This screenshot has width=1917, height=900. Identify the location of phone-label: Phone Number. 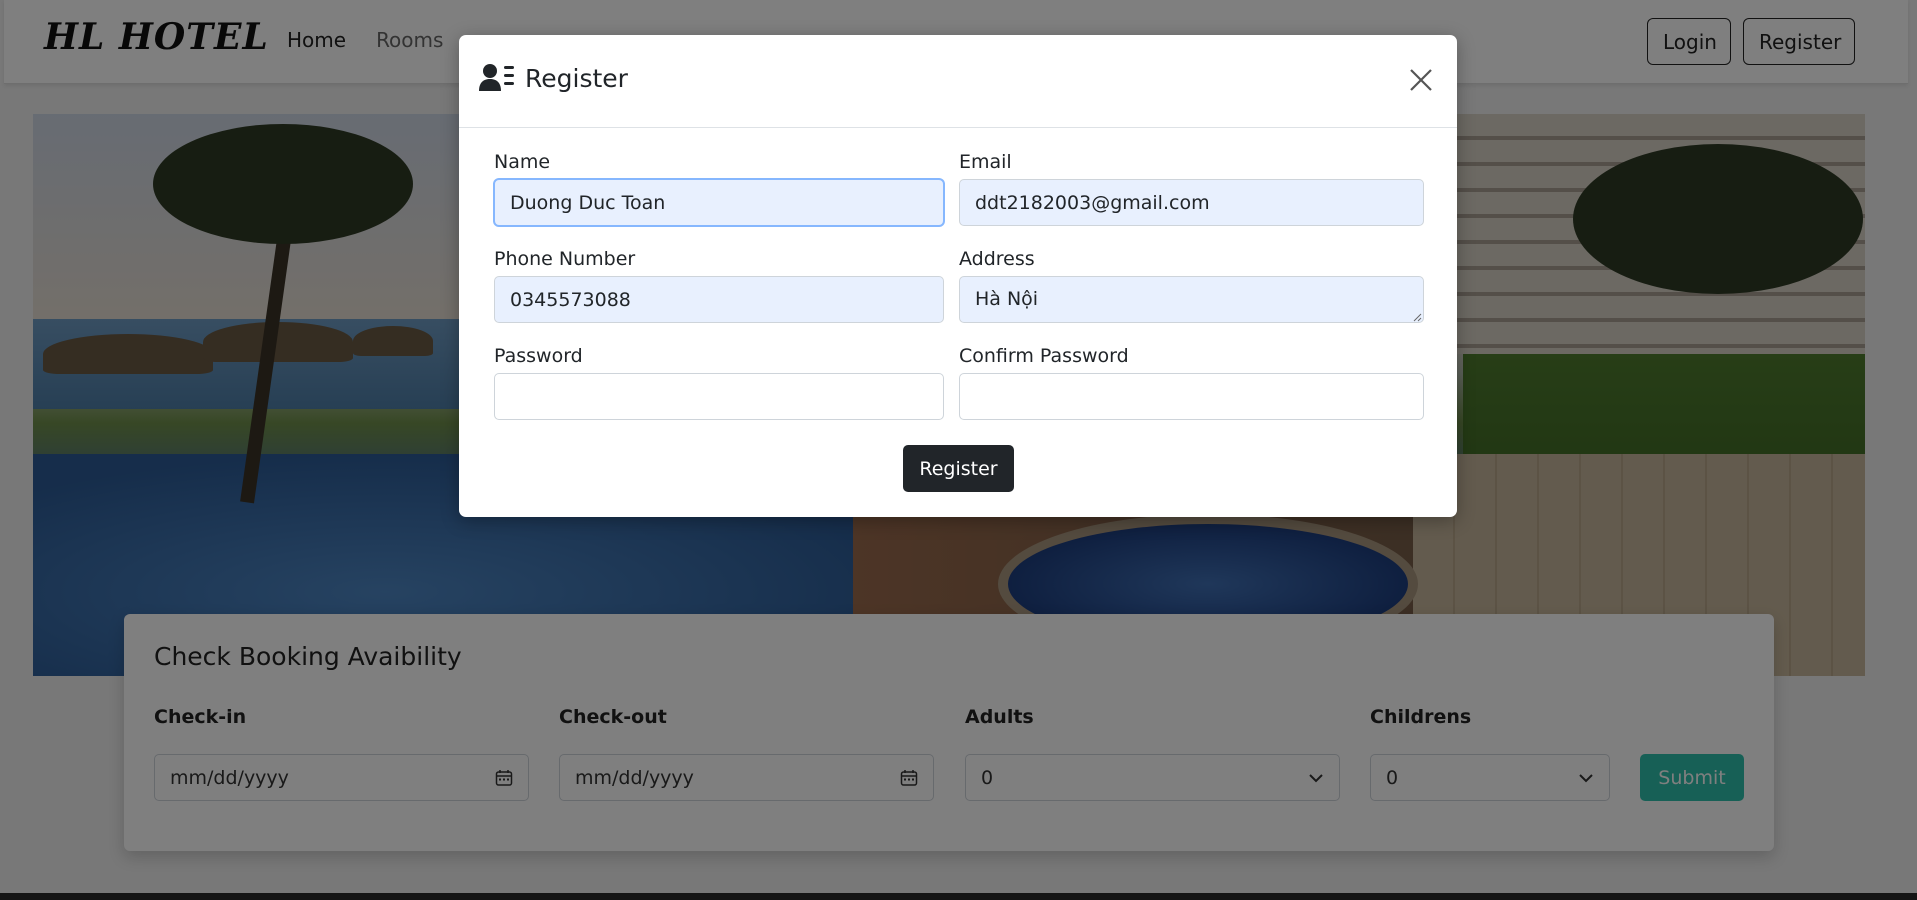
(565, 259).